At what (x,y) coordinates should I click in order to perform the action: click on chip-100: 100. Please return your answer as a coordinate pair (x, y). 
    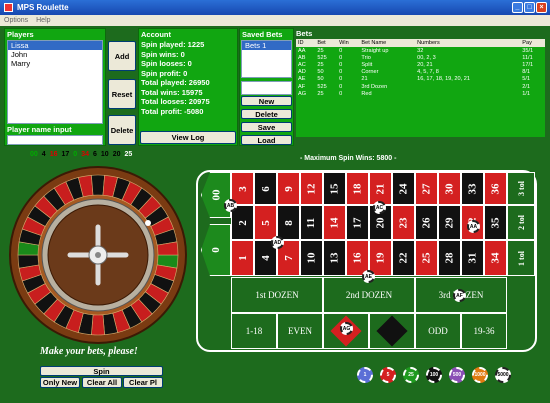
    Looking at the image, I should click on (434, 375).